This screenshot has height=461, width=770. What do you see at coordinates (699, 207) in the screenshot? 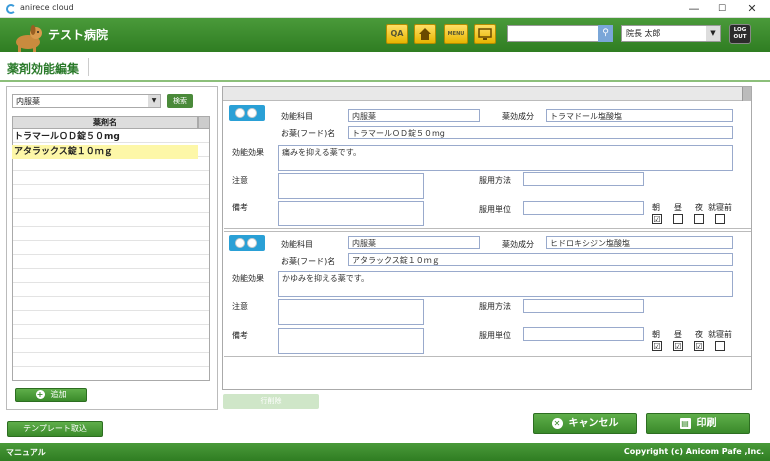
I see `night-label: 夜` at bounding box center [699, 207].